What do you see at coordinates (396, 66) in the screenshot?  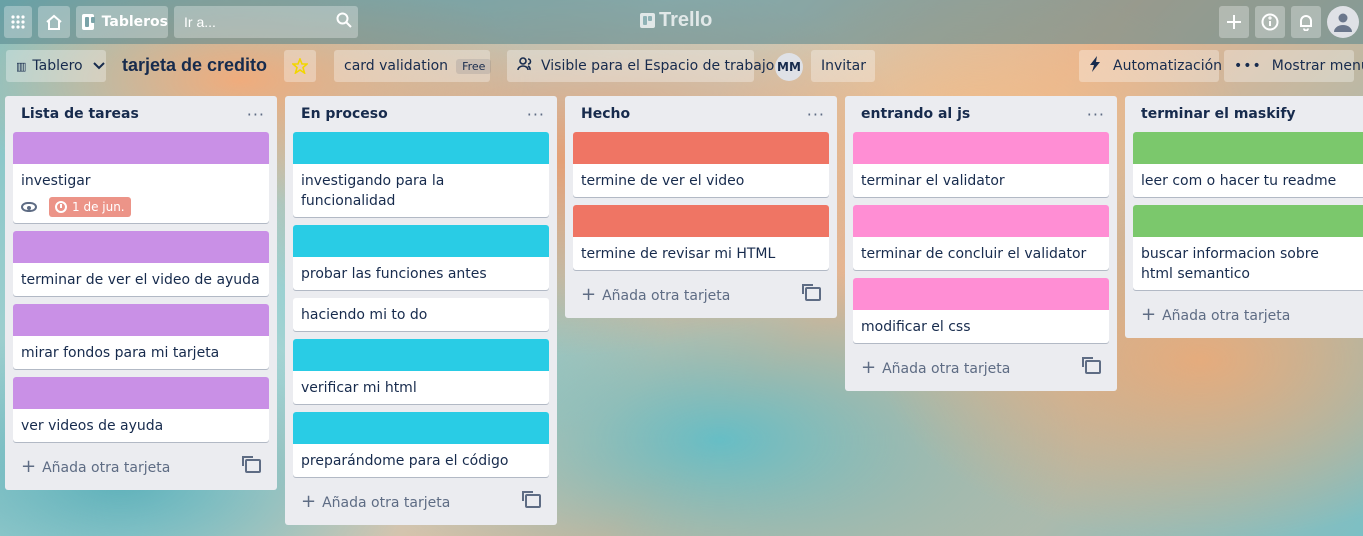 I see `workspace-name: card validation` at bounding box center [396, 66].